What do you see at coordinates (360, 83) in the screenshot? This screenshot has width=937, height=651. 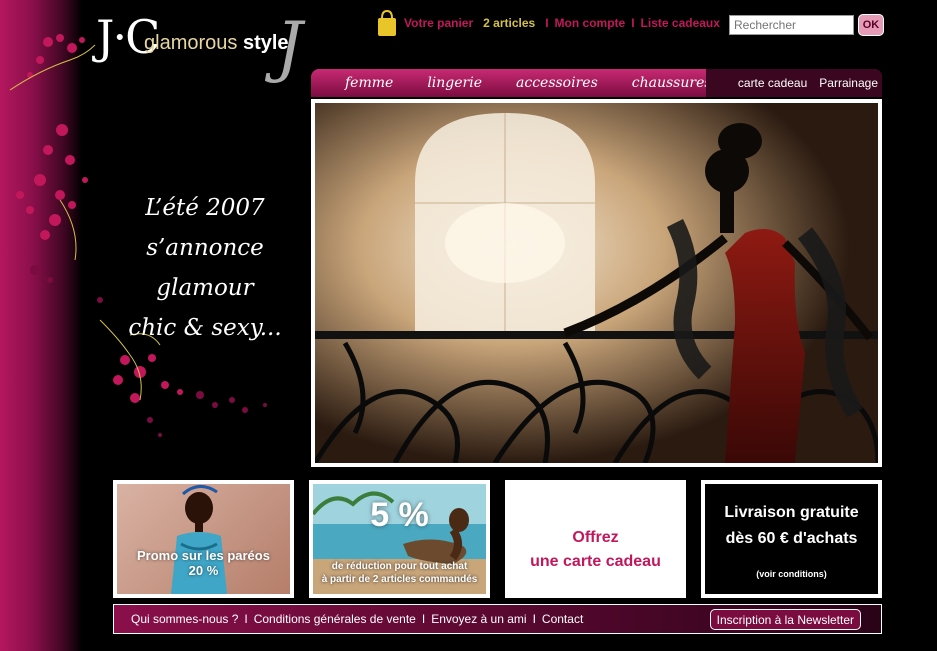 I see `nav-item-femme: femme` at bounding box center [360, 83].